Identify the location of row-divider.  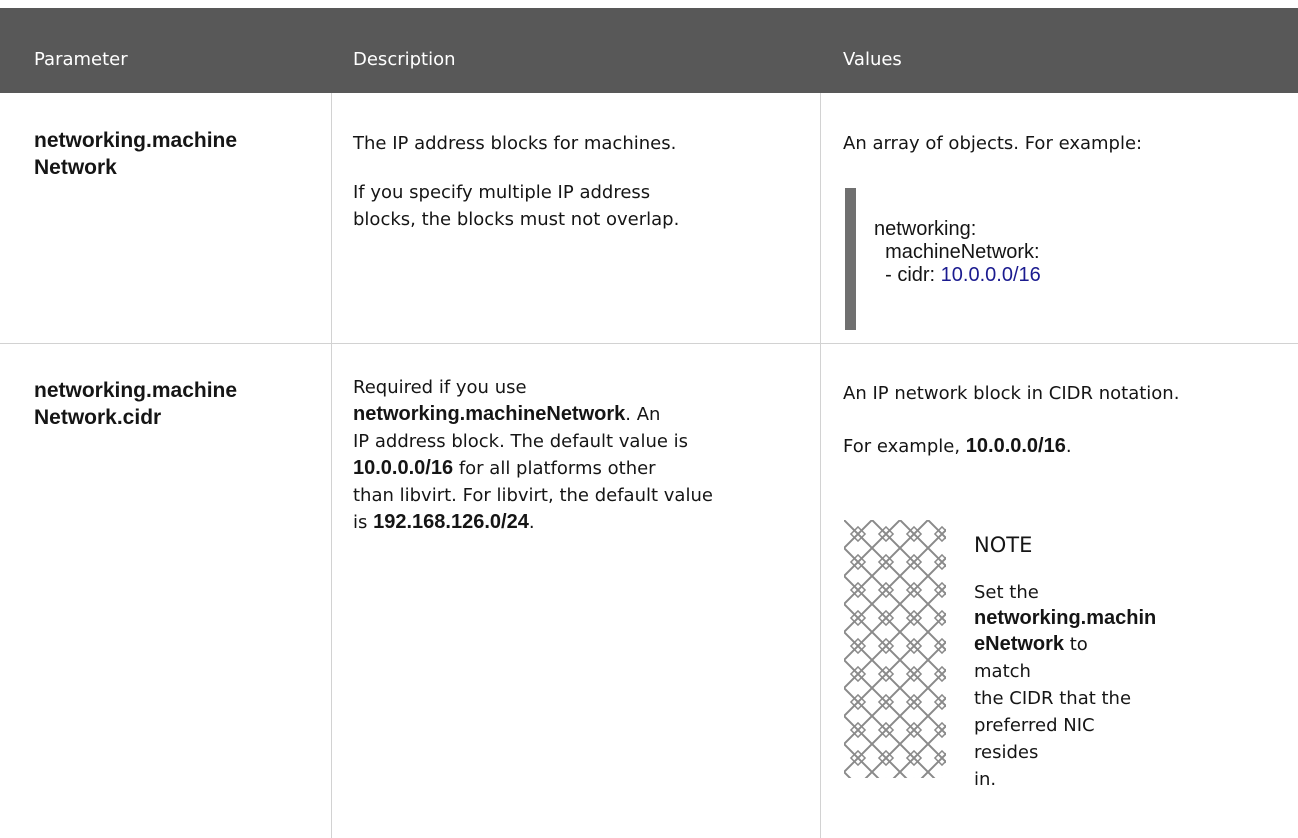
(649, 343).